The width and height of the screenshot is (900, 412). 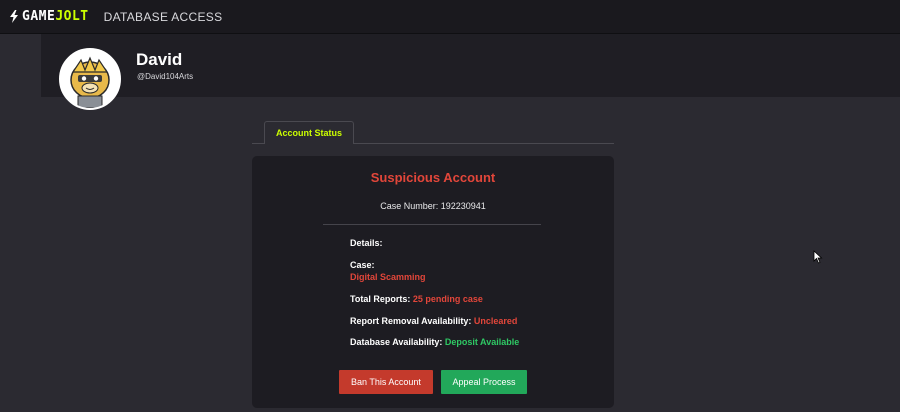 I want to click on profile-name: David, so click(x=159, y=59).